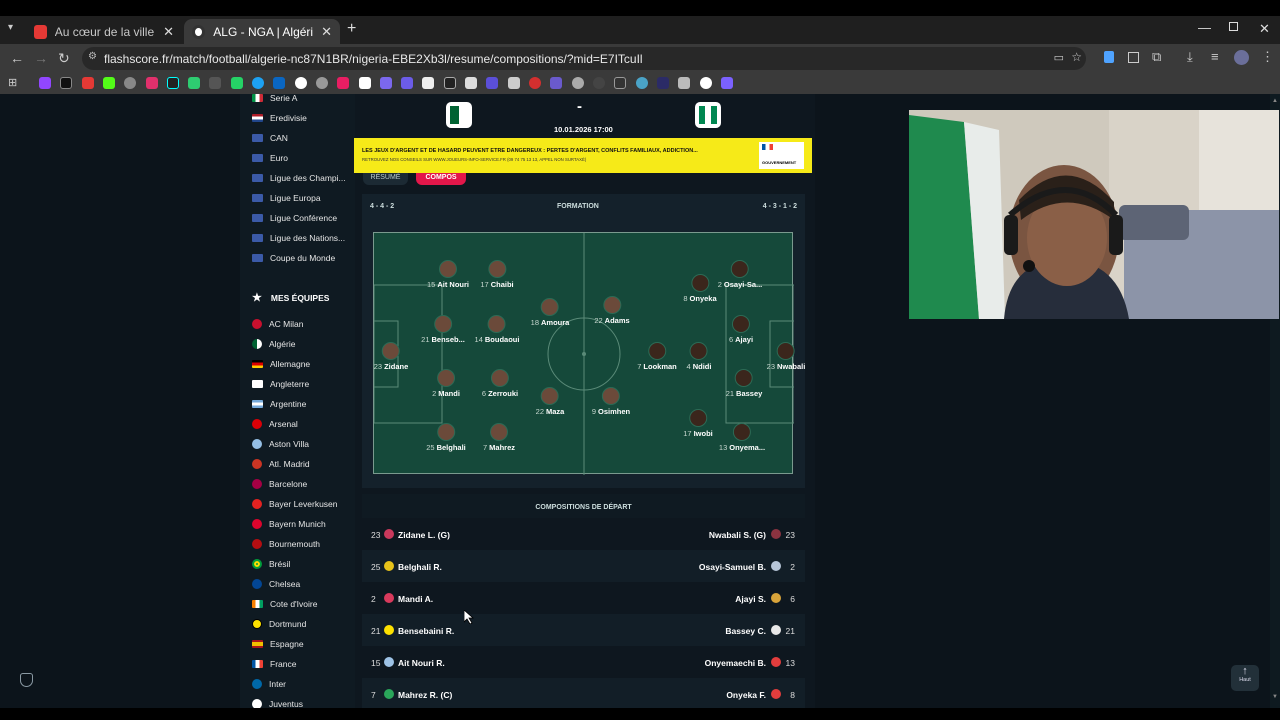 The width and height of the screenshot is (1280, 720). Describe the element at coordinates (274, 664) in the screenshot. I see `team-item: France` at that location.